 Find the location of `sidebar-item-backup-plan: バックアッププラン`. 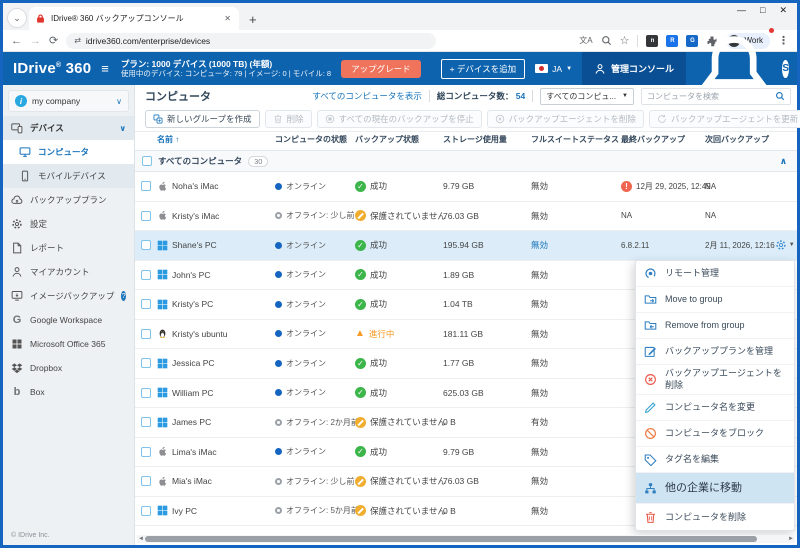

sidebar-item-backup-plan: バックアッププラン is located at coordinates (68, 200).